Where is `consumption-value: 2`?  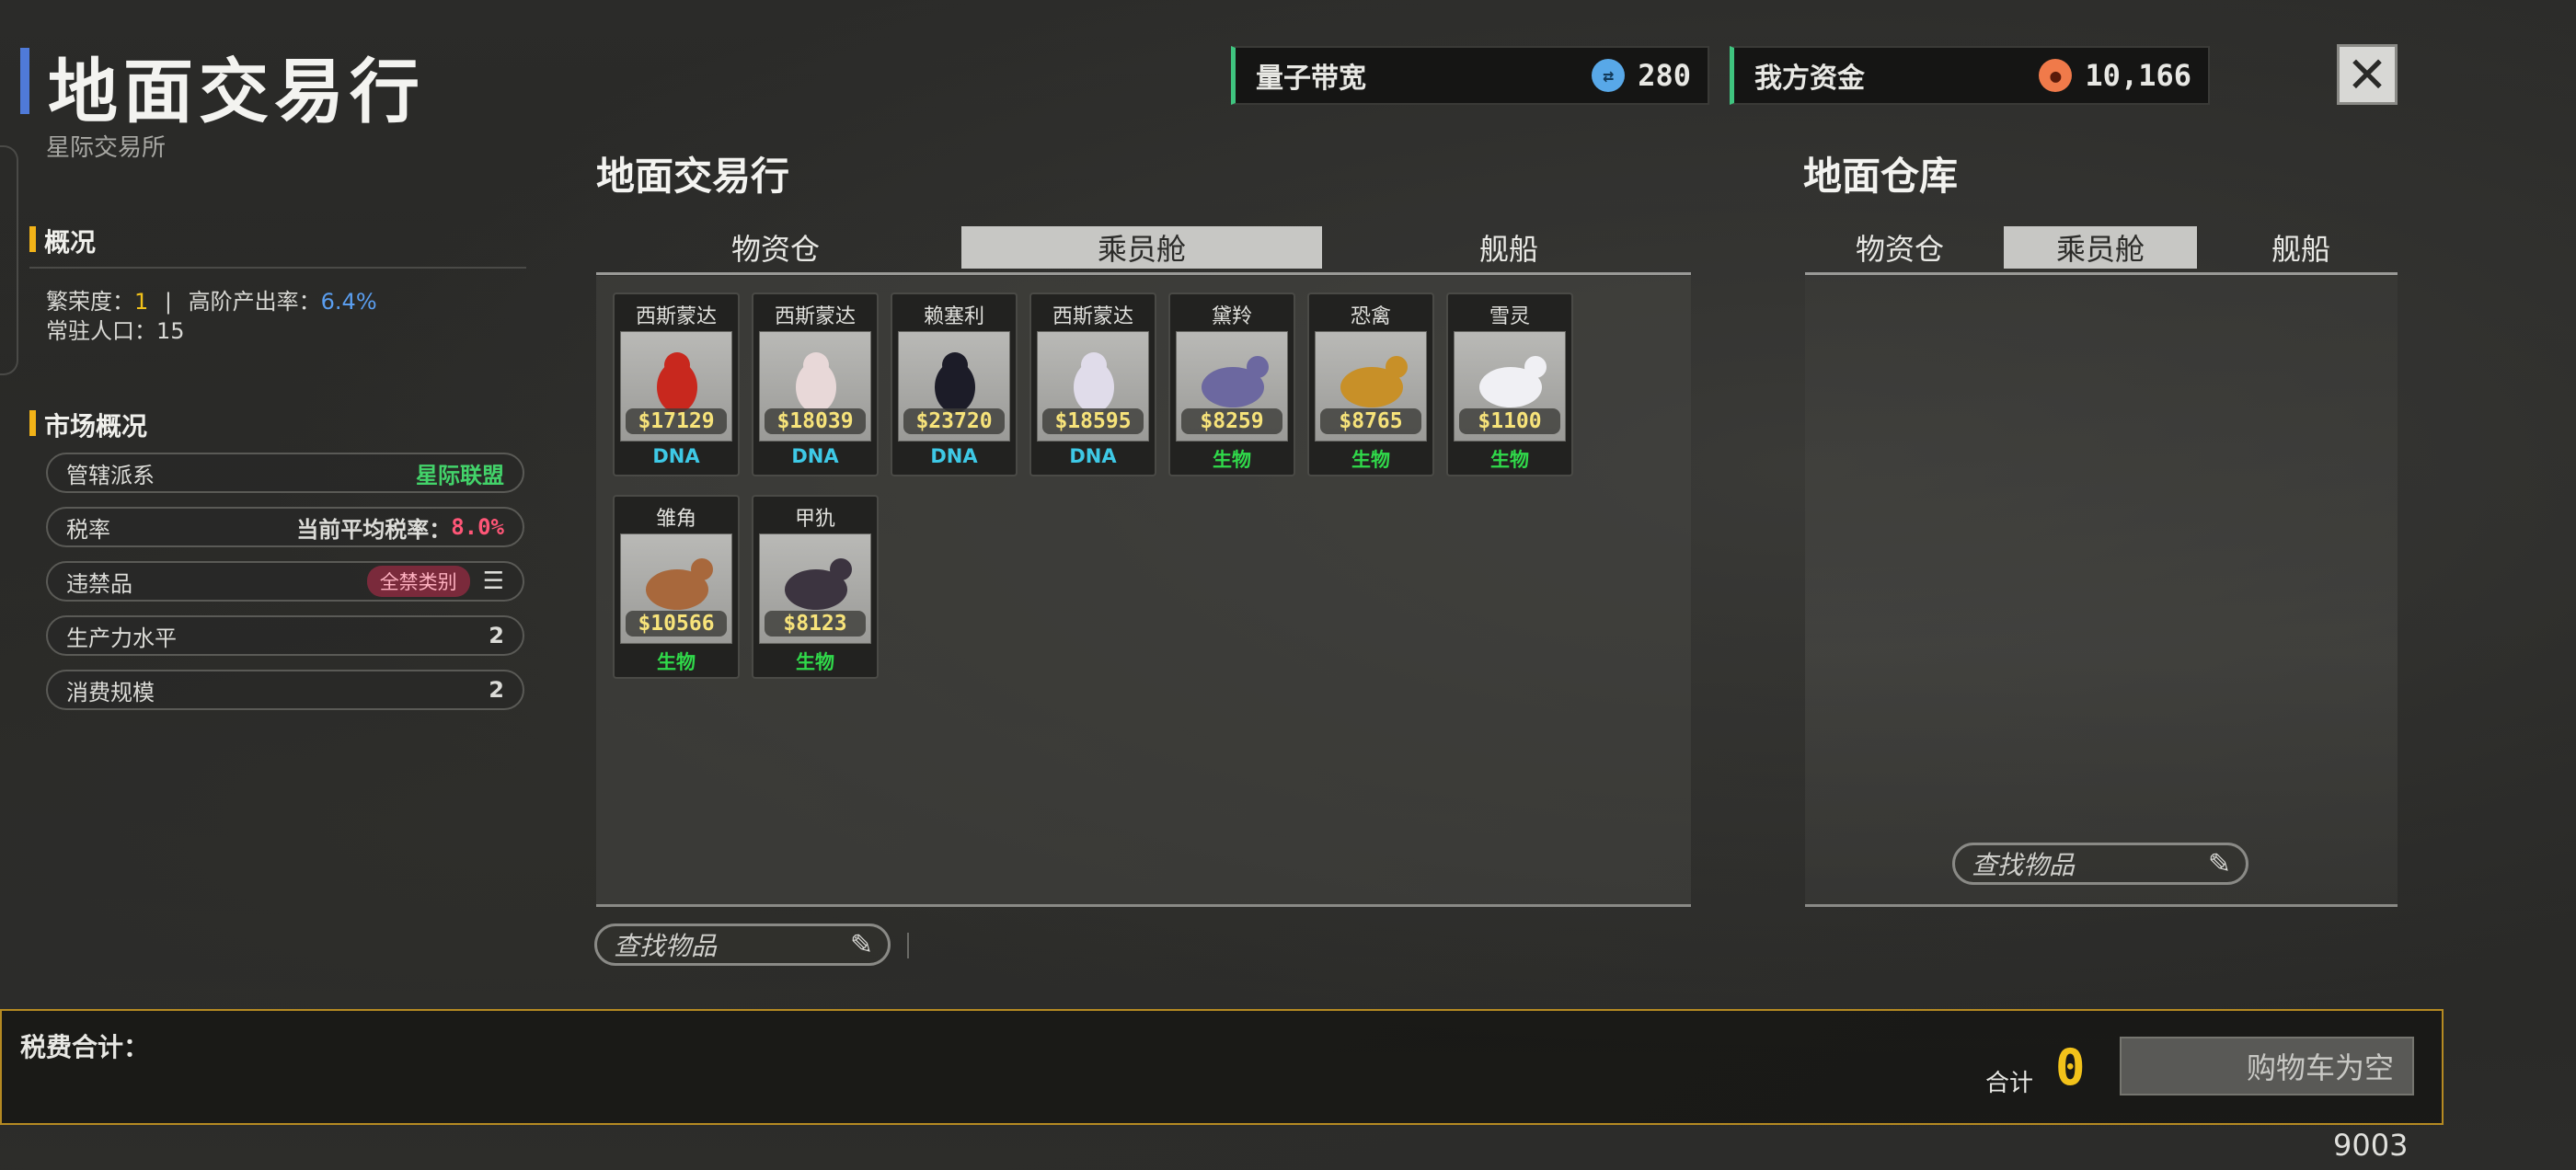 consumption-value: 2 is located at coordinates (496, 690).